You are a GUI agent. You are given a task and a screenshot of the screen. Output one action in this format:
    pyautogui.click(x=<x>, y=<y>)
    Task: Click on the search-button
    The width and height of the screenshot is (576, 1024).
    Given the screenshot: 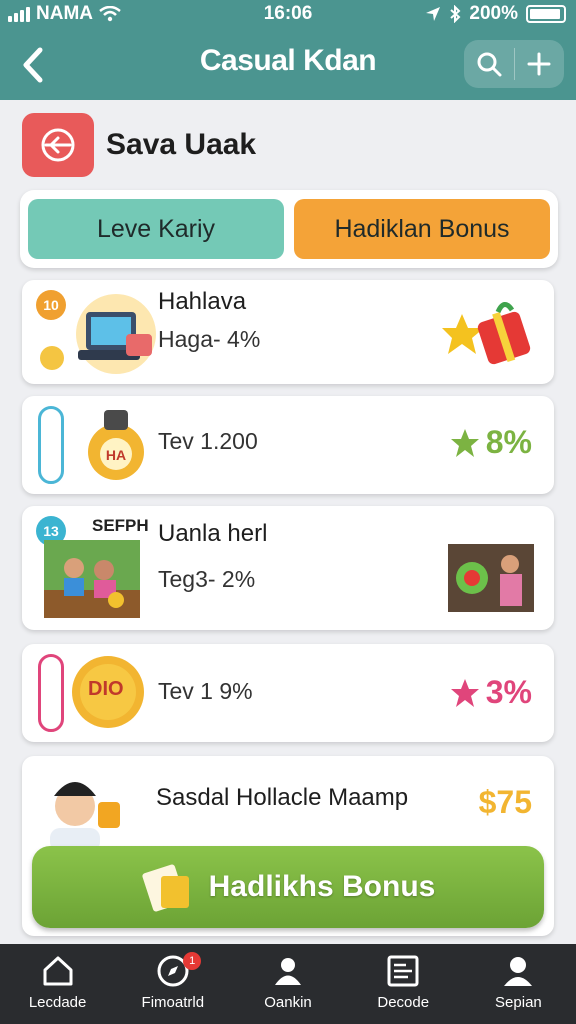 What is the action you would take?
    pyautogui.click(x=489, y=64)
    